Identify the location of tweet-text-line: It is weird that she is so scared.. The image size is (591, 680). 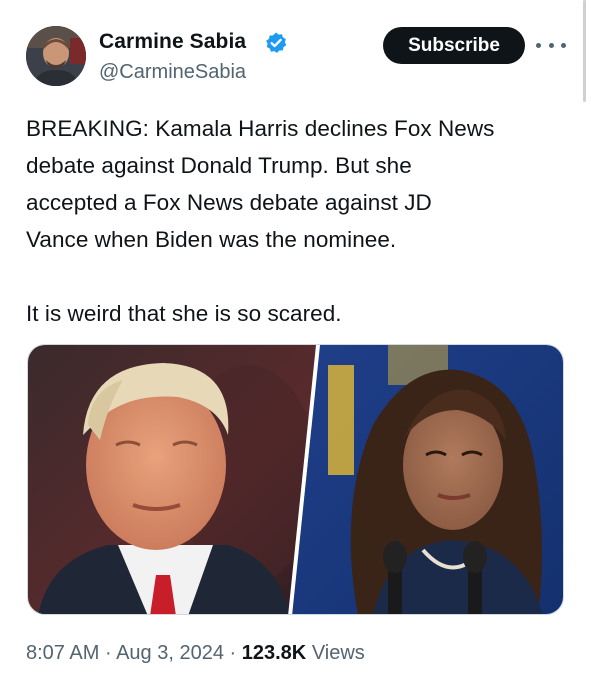
(184, 313).